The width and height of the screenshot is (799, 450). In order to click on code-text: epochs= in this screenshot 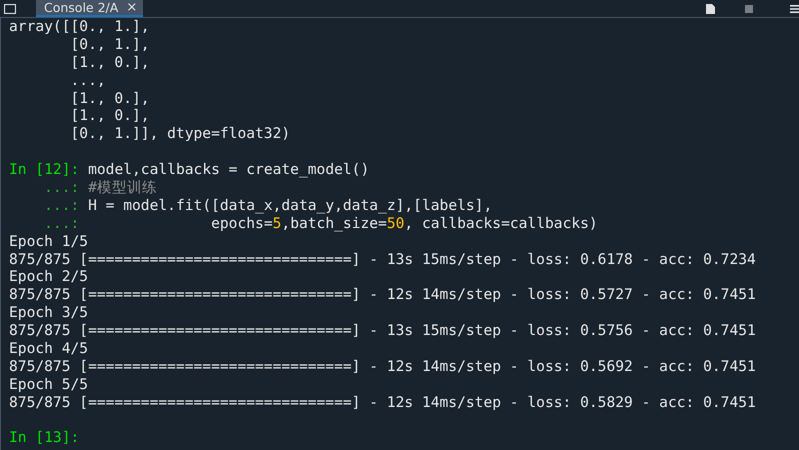, I will do `click(241, 223)`.